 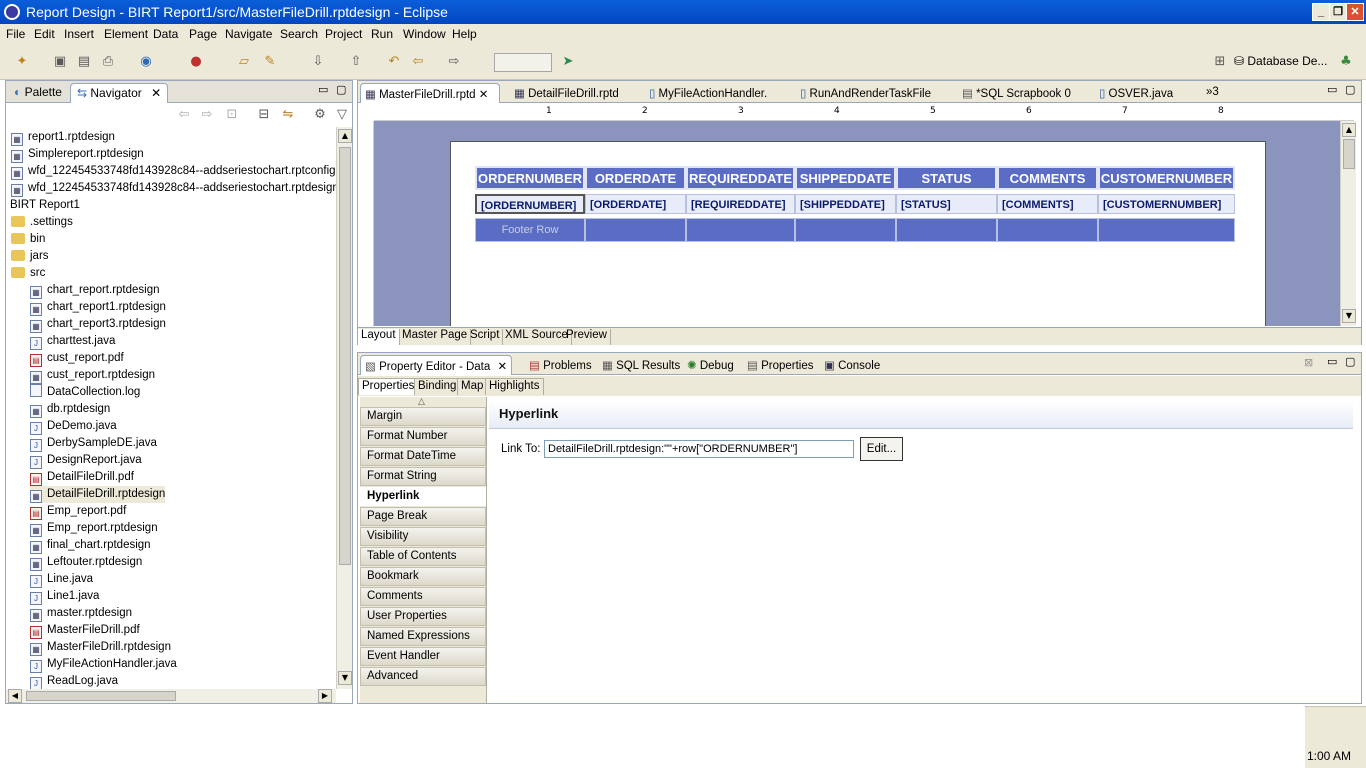 I want to click on tree-item: ▦ MasterFileDrill.rptdesign, so click(x=100, y=647).